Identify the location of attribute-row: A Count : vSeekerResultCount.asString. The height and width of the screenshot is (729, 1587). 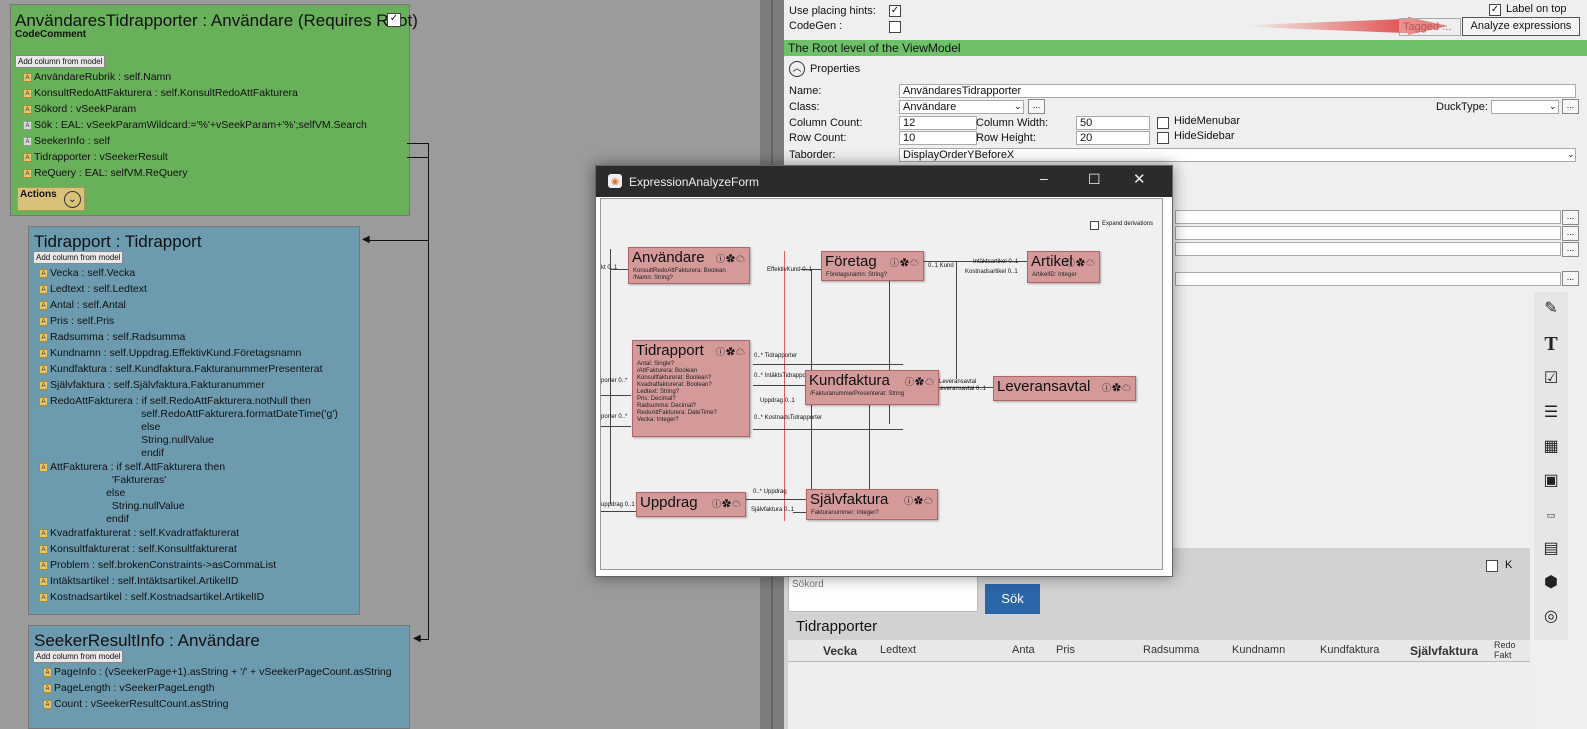
(136, 704).